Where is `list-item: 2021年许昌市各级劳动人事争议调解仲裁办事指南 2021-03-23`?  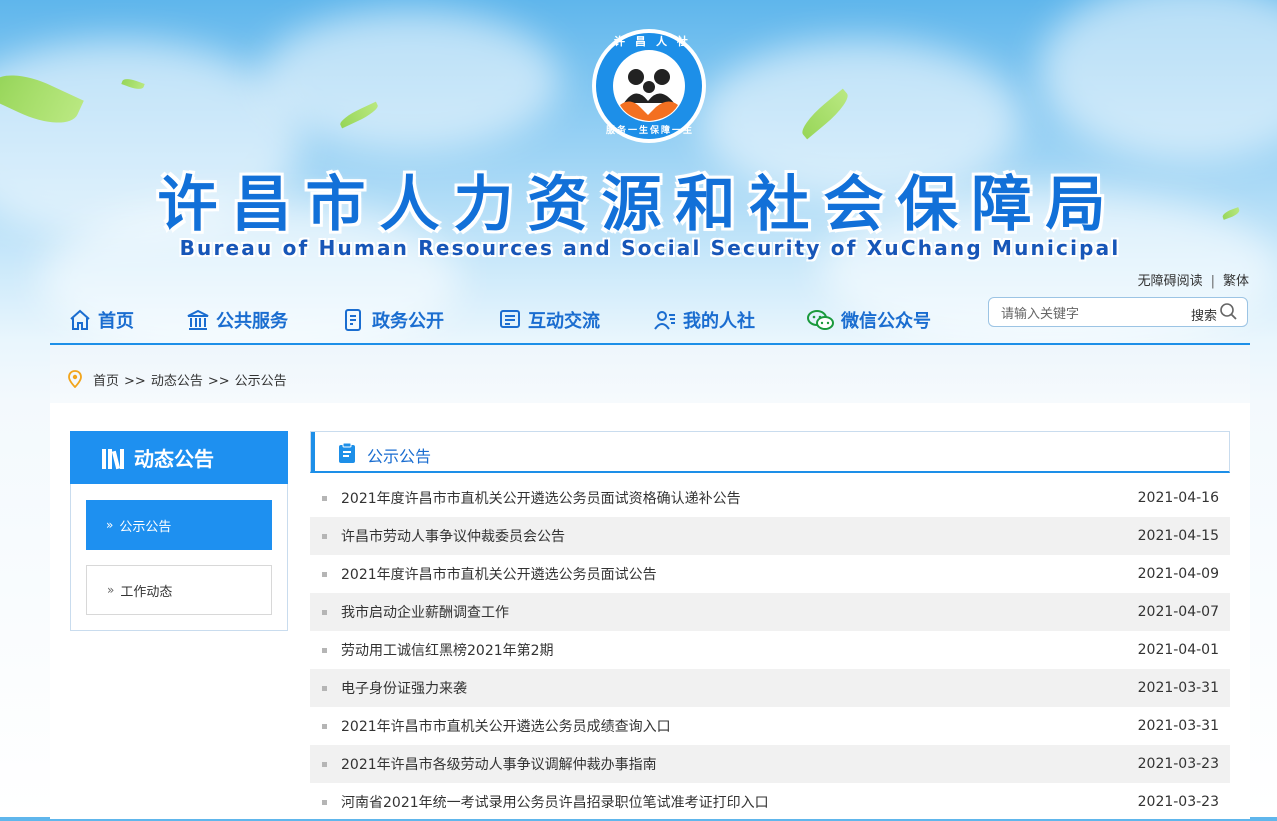 list-item: 2021年许昌市各级劳动人事争议调解仲裁办事指南 2021-03-23 is located at coordinates (770, 764).